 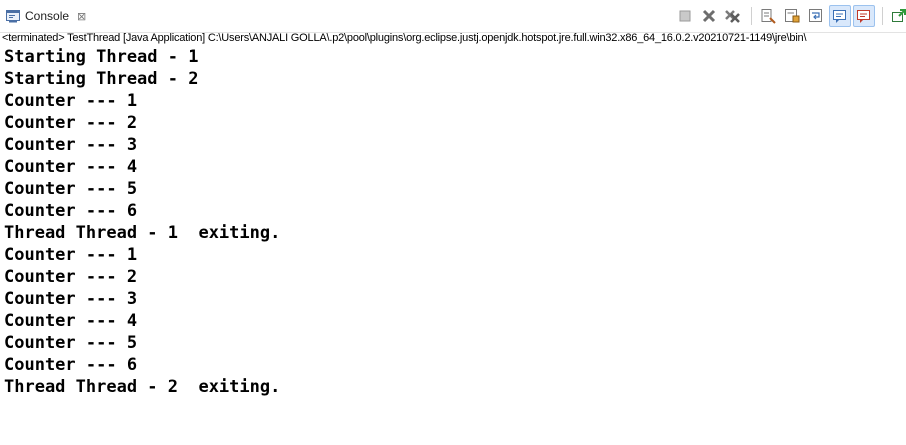 What do you see at coordinates (142, 233) in the screenshot?
I see `console-line: Thread Thread - 1 exiting.` at bounding box center [142, 233].